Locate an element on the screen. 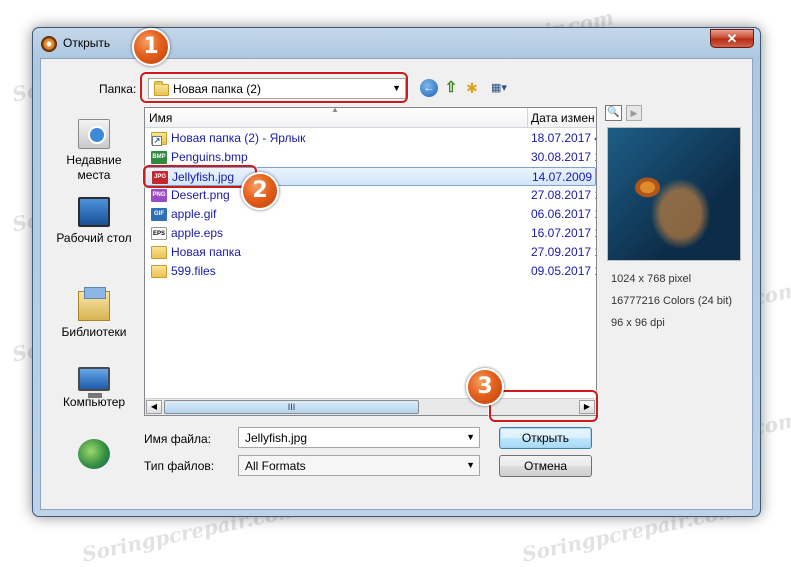 The image size is (791, 567). place-libraries: Библиотеки is located at coordinates (94, 313).